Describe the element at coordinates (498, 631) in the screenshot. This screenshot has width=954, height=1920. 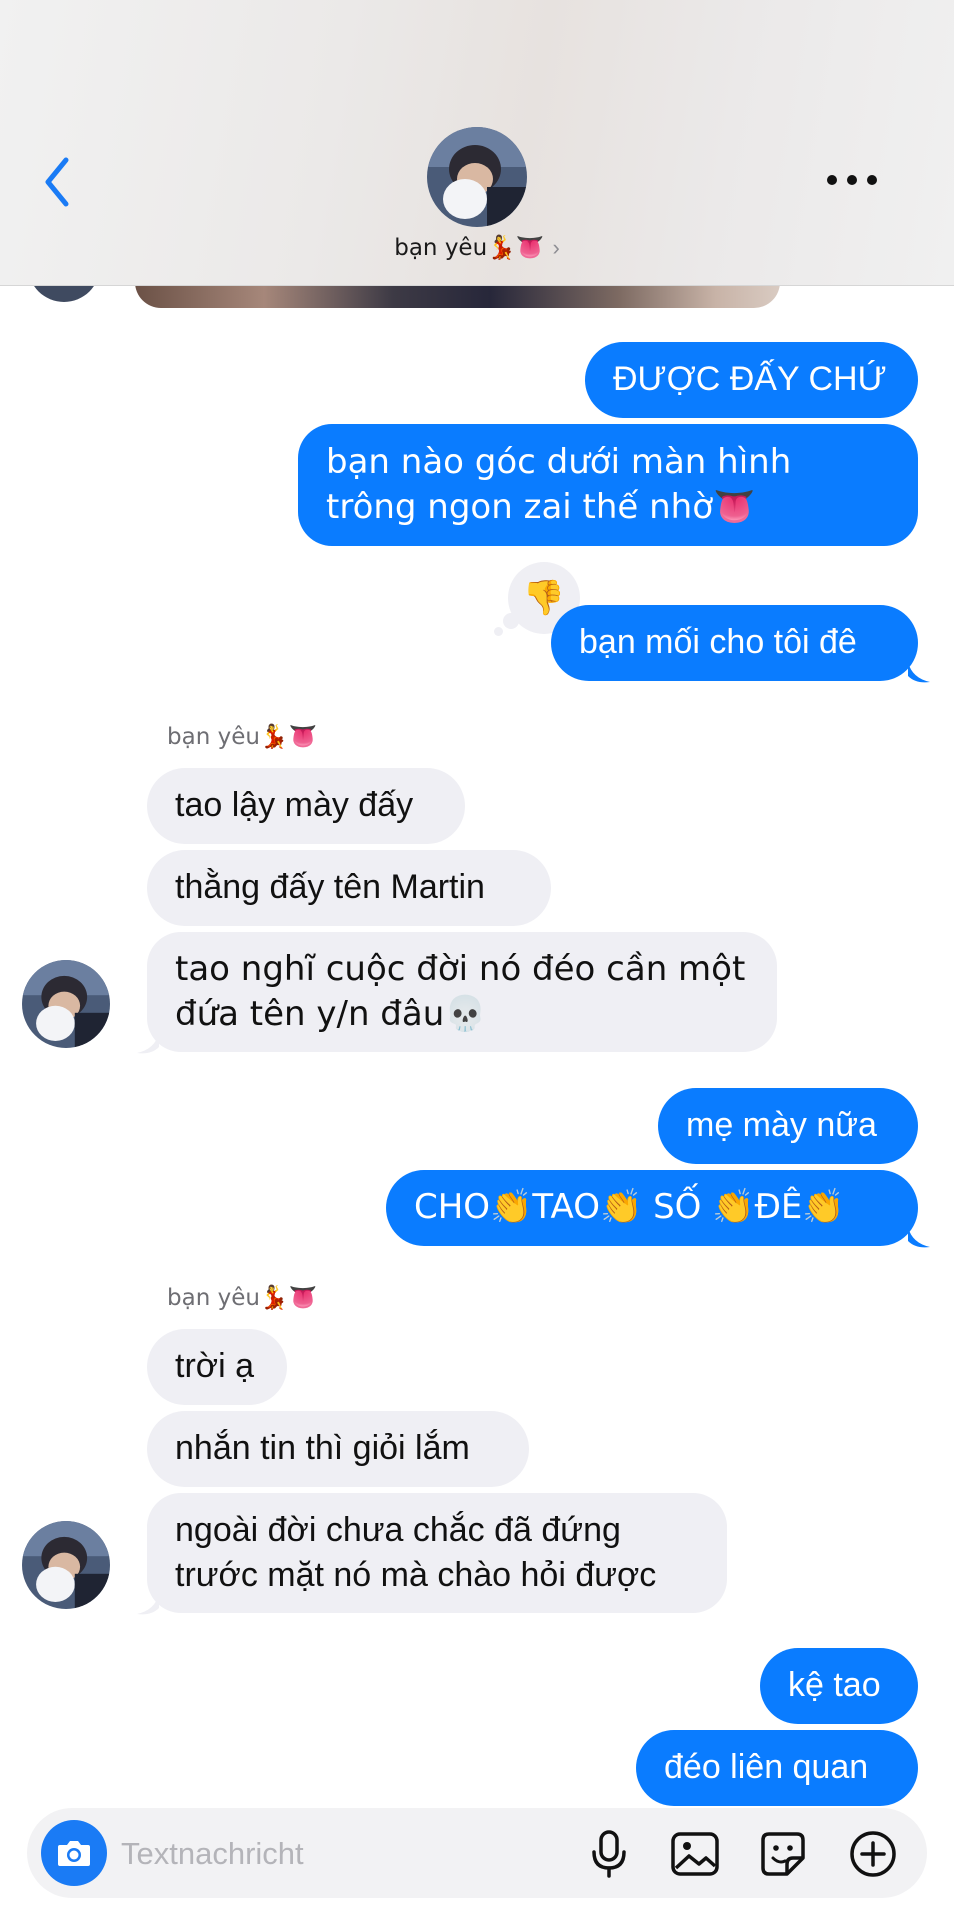
I see `reaction-dot` at that location.